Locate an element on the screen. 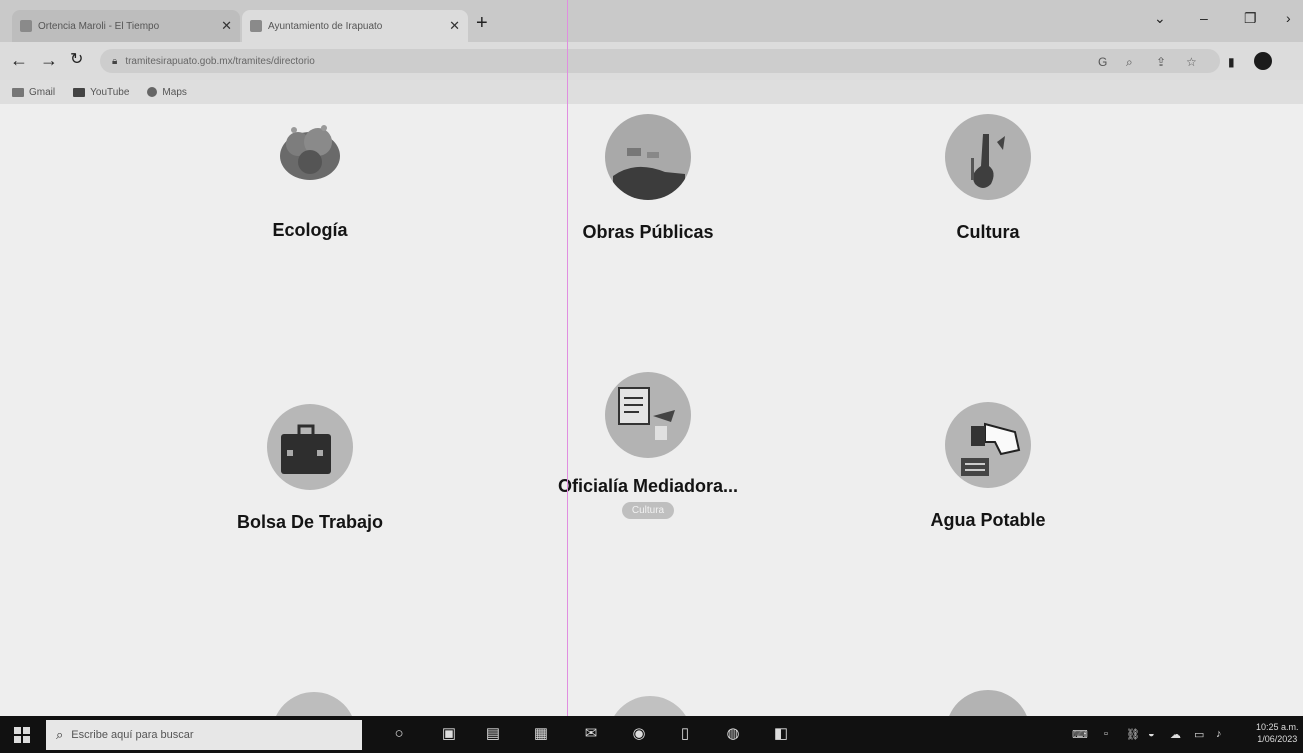  category-card-ecologia: Ecología is located at coordinates (310, 177).